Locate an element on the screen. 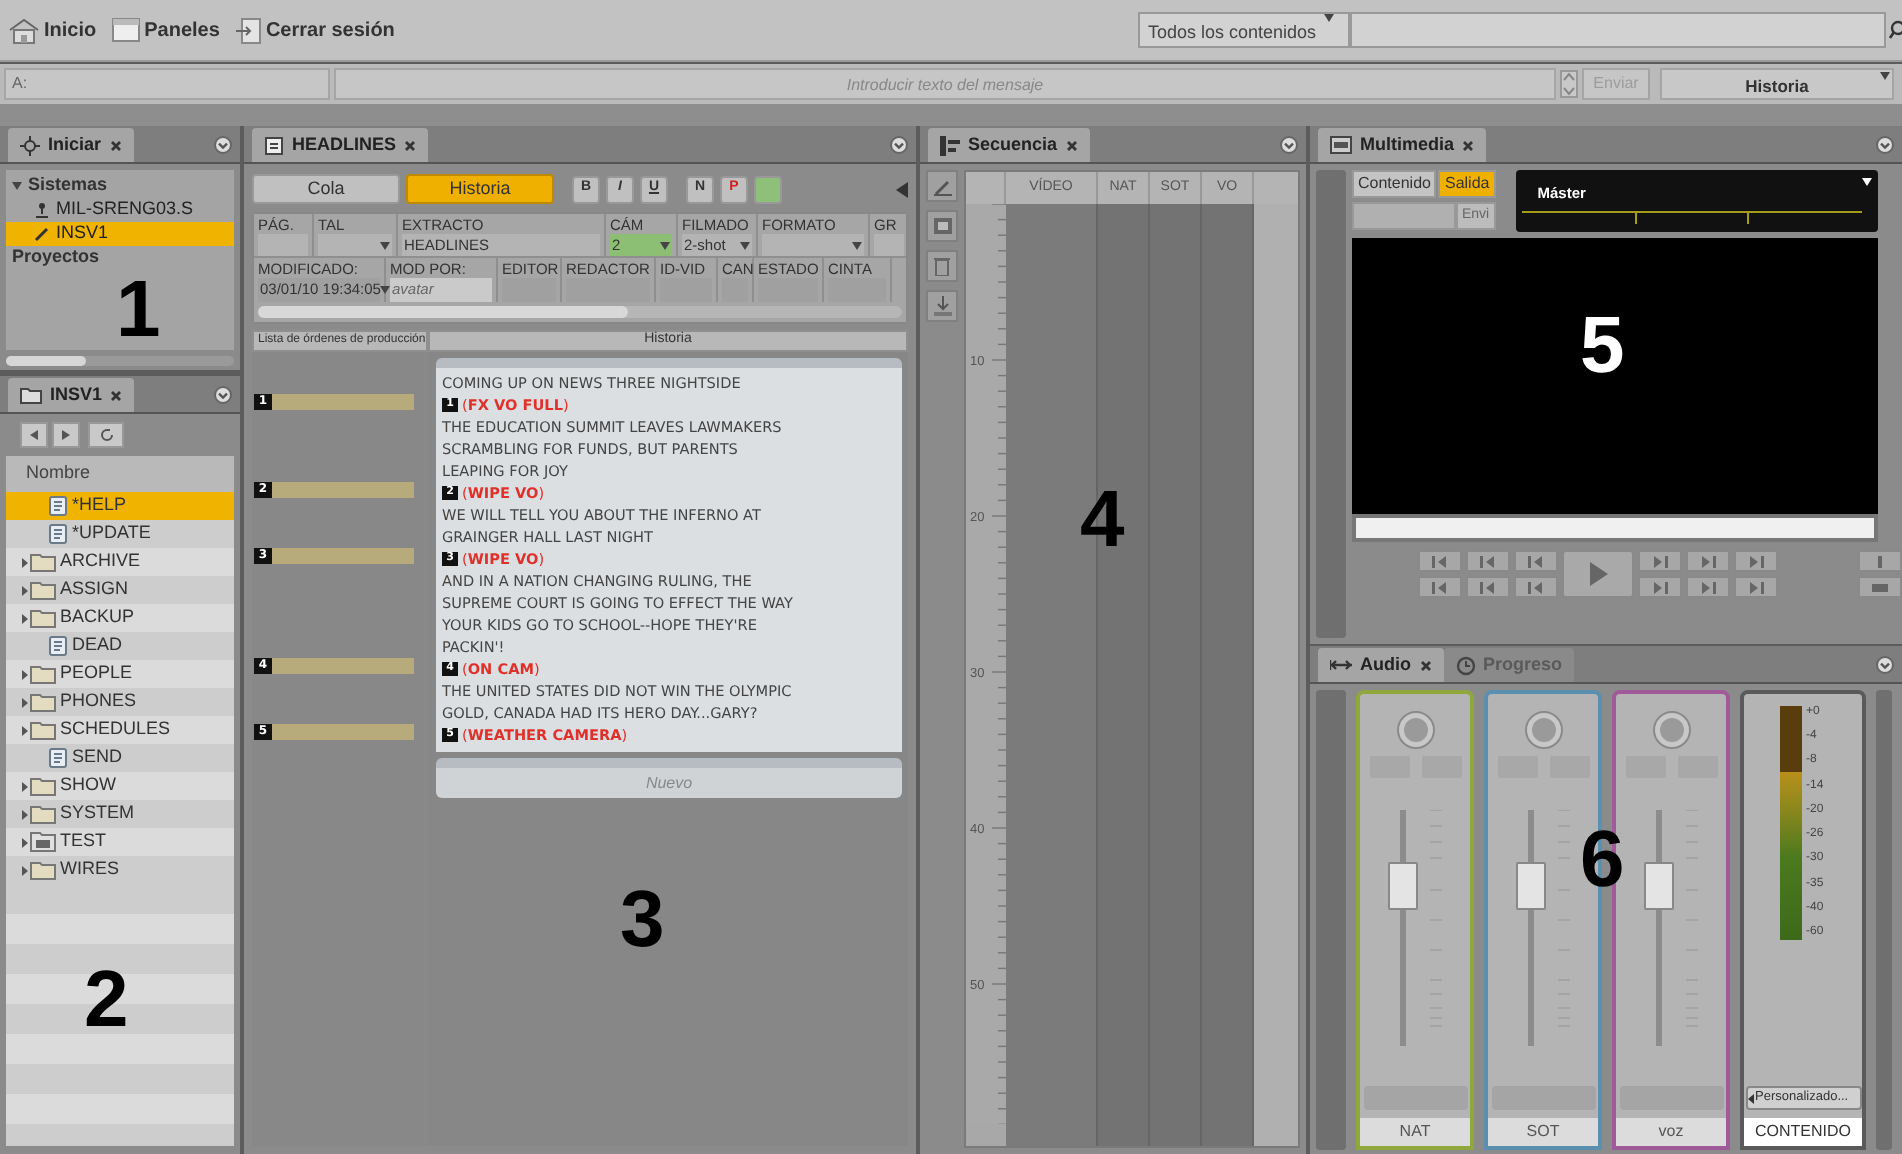  list-item: ASSIGN is located at coordinates (120, 590).